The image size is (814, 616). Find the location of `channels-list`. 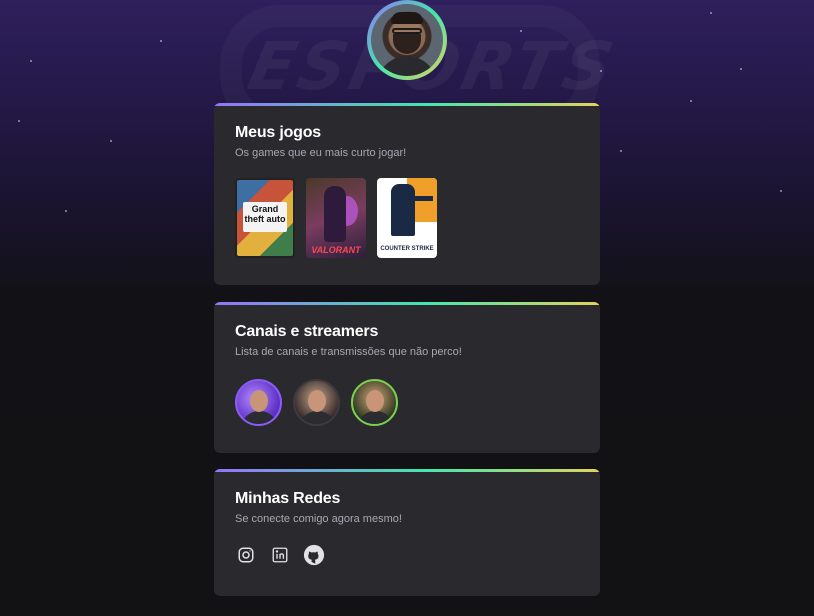

channels-list is located at coordinates (407, 402).